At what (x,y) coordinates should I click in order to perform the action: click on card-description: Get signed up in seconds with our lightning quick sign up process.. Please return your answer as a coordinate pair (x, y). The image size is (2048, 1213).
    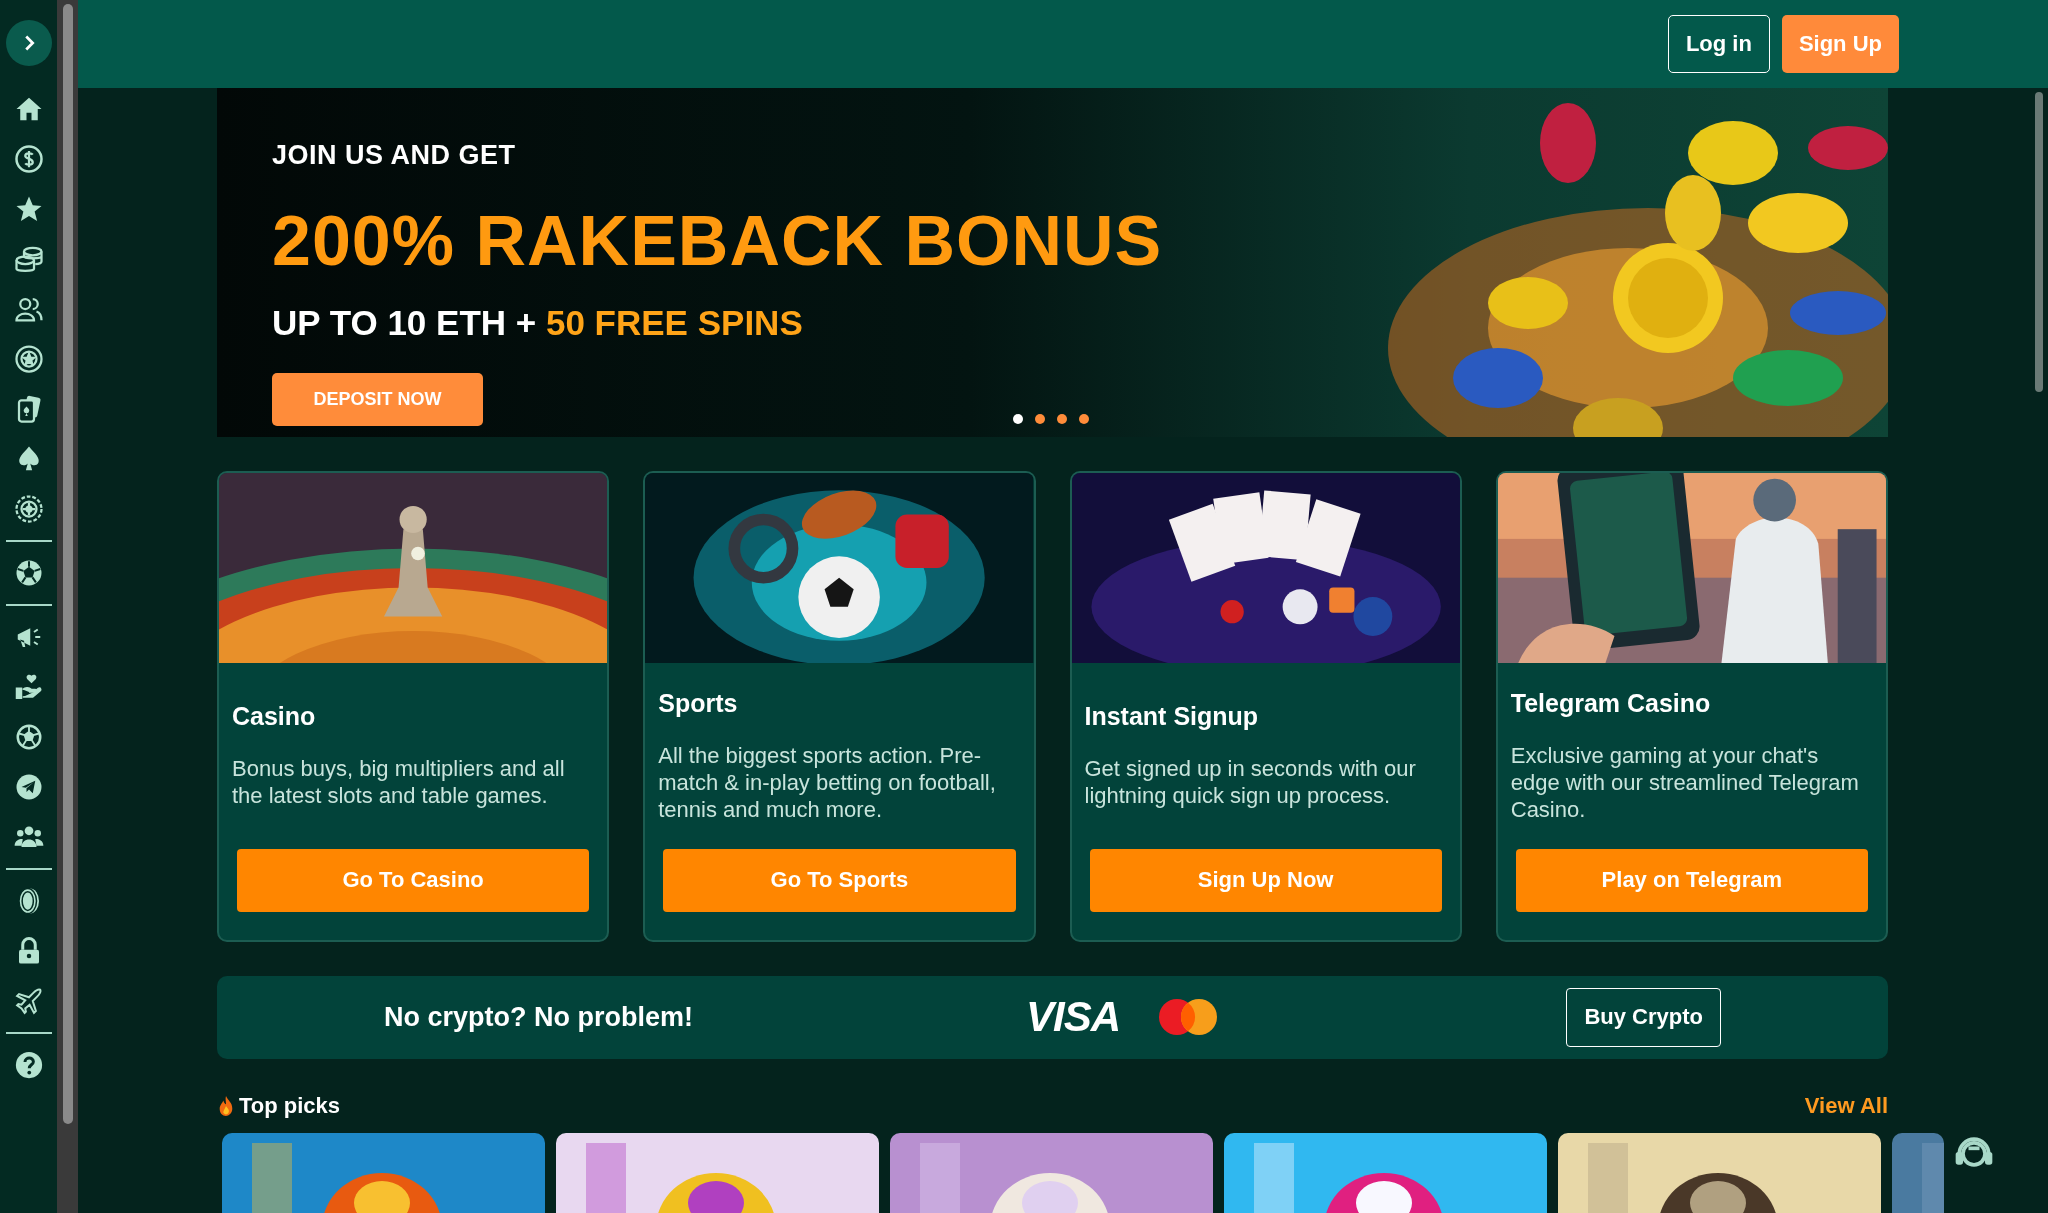
    Looking at the image, I should click on (1250, 782).